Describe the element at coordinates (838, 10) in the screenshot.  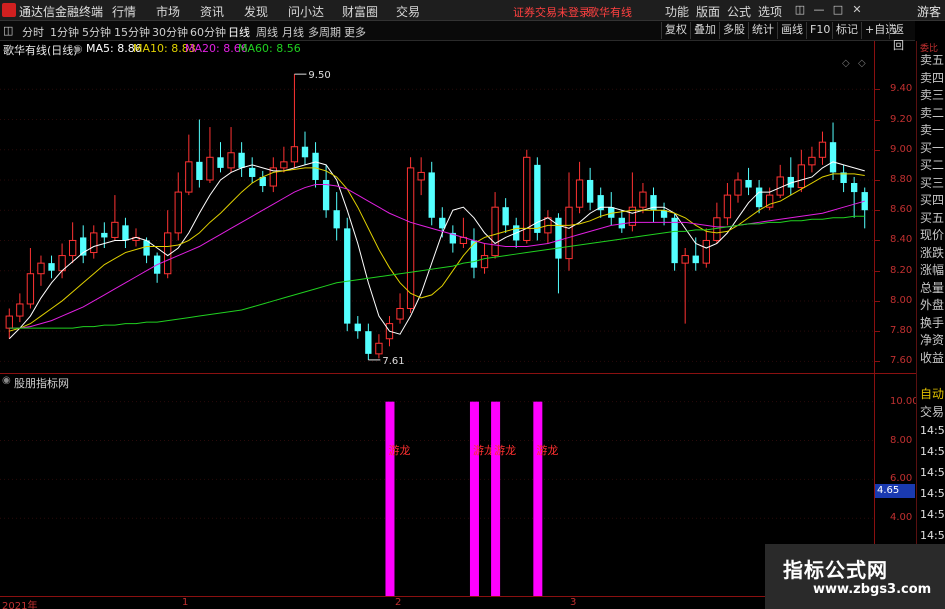
I see `maximize-icon: □` at that location.